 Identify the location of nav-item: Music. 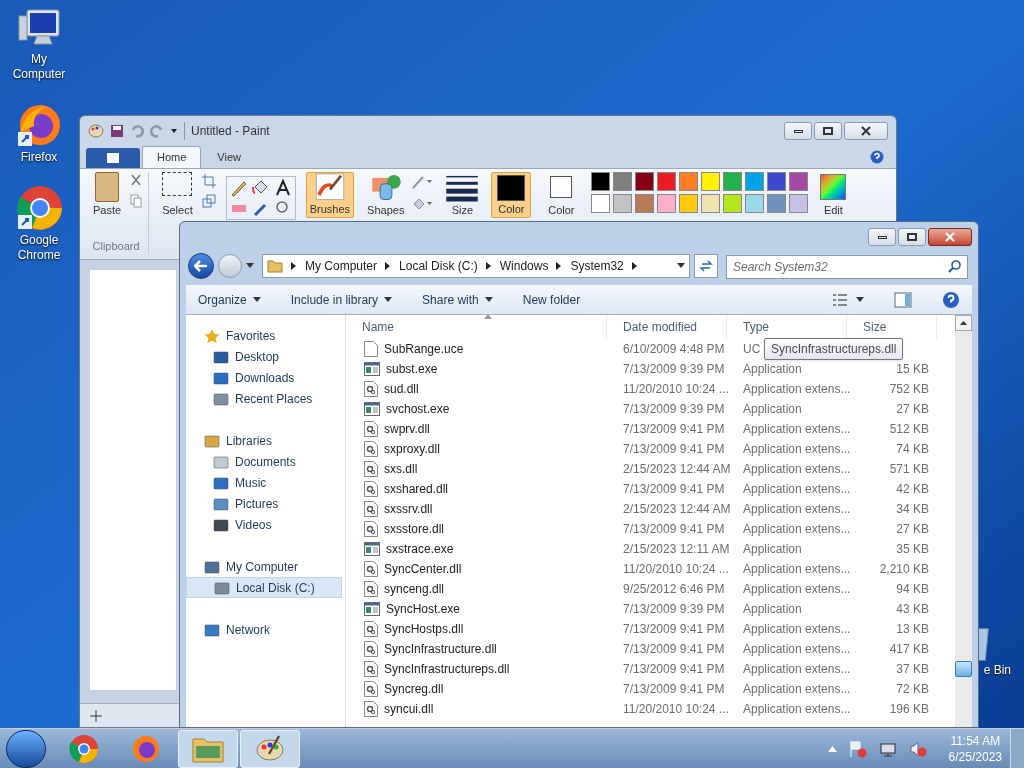
(265, 482).